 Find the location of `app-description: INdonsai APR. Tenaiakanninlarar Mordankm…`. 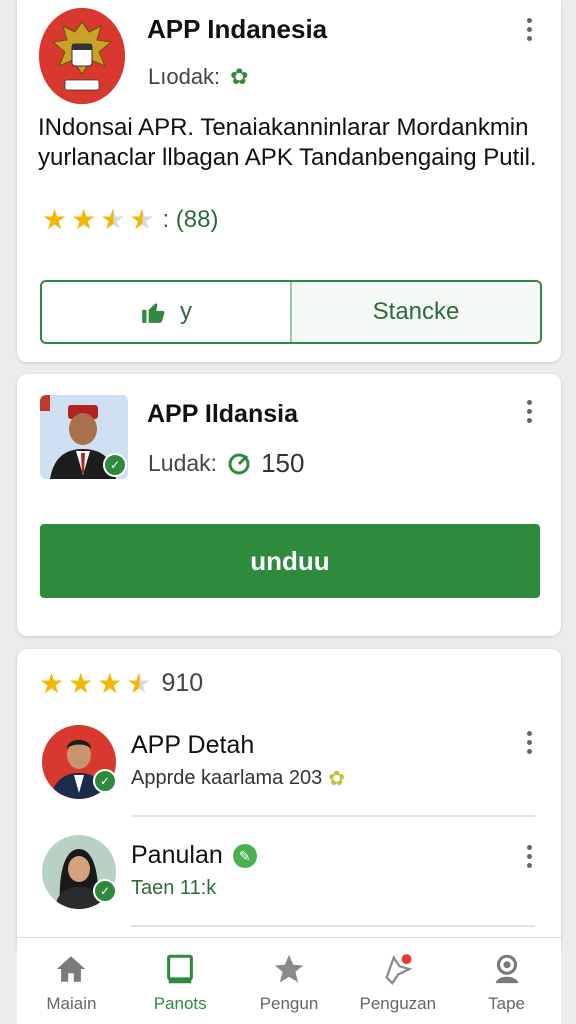

app-description: INdonsai APR. Tenaiakanninlarar Mordankm… is located at coordinates (287, 142).